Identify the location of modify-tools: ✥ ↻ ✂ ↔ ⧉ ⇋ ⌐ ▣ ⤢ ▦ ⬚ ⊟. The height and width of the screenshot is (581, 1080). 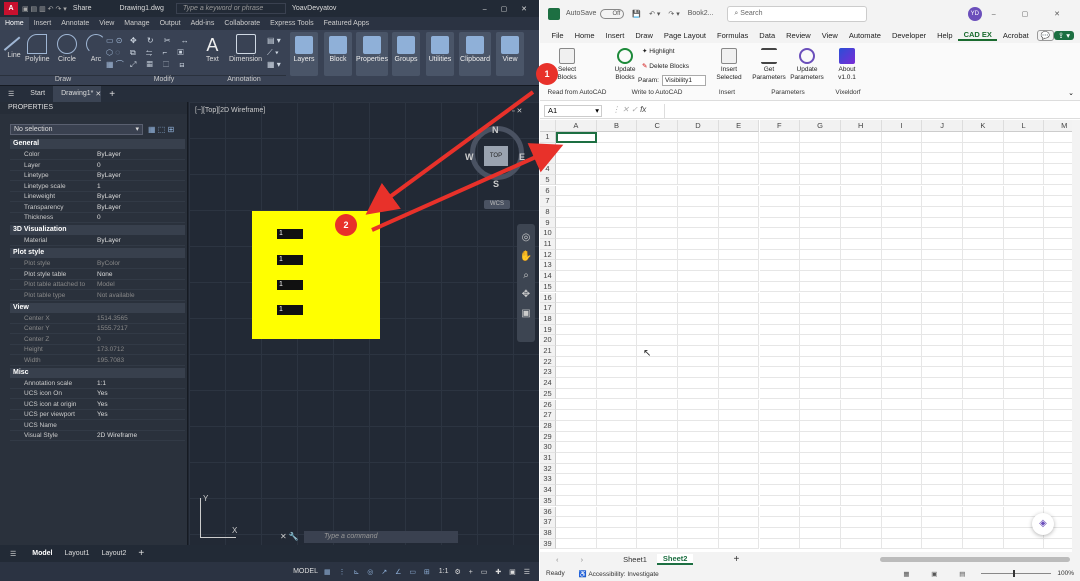
(161, 53).